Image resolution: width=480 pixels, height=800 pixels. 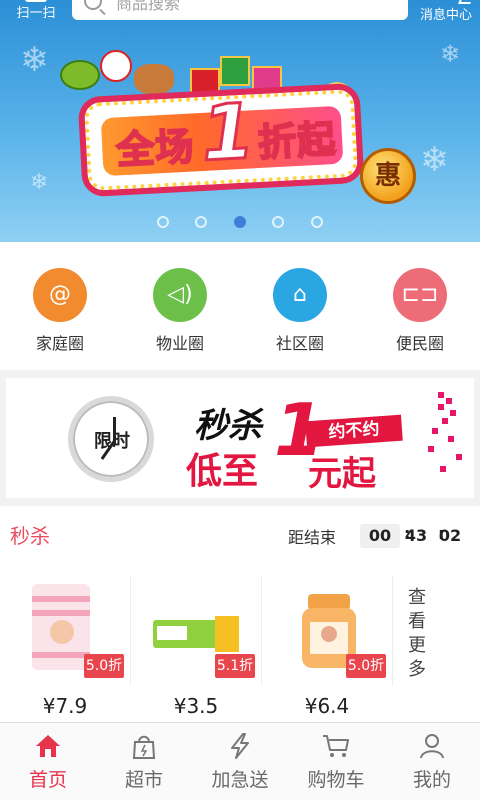 What do you see at coordinates (65, 706) in the screenshot?
I see `product-price: ¥7.9` at bounding box center [65, 706].